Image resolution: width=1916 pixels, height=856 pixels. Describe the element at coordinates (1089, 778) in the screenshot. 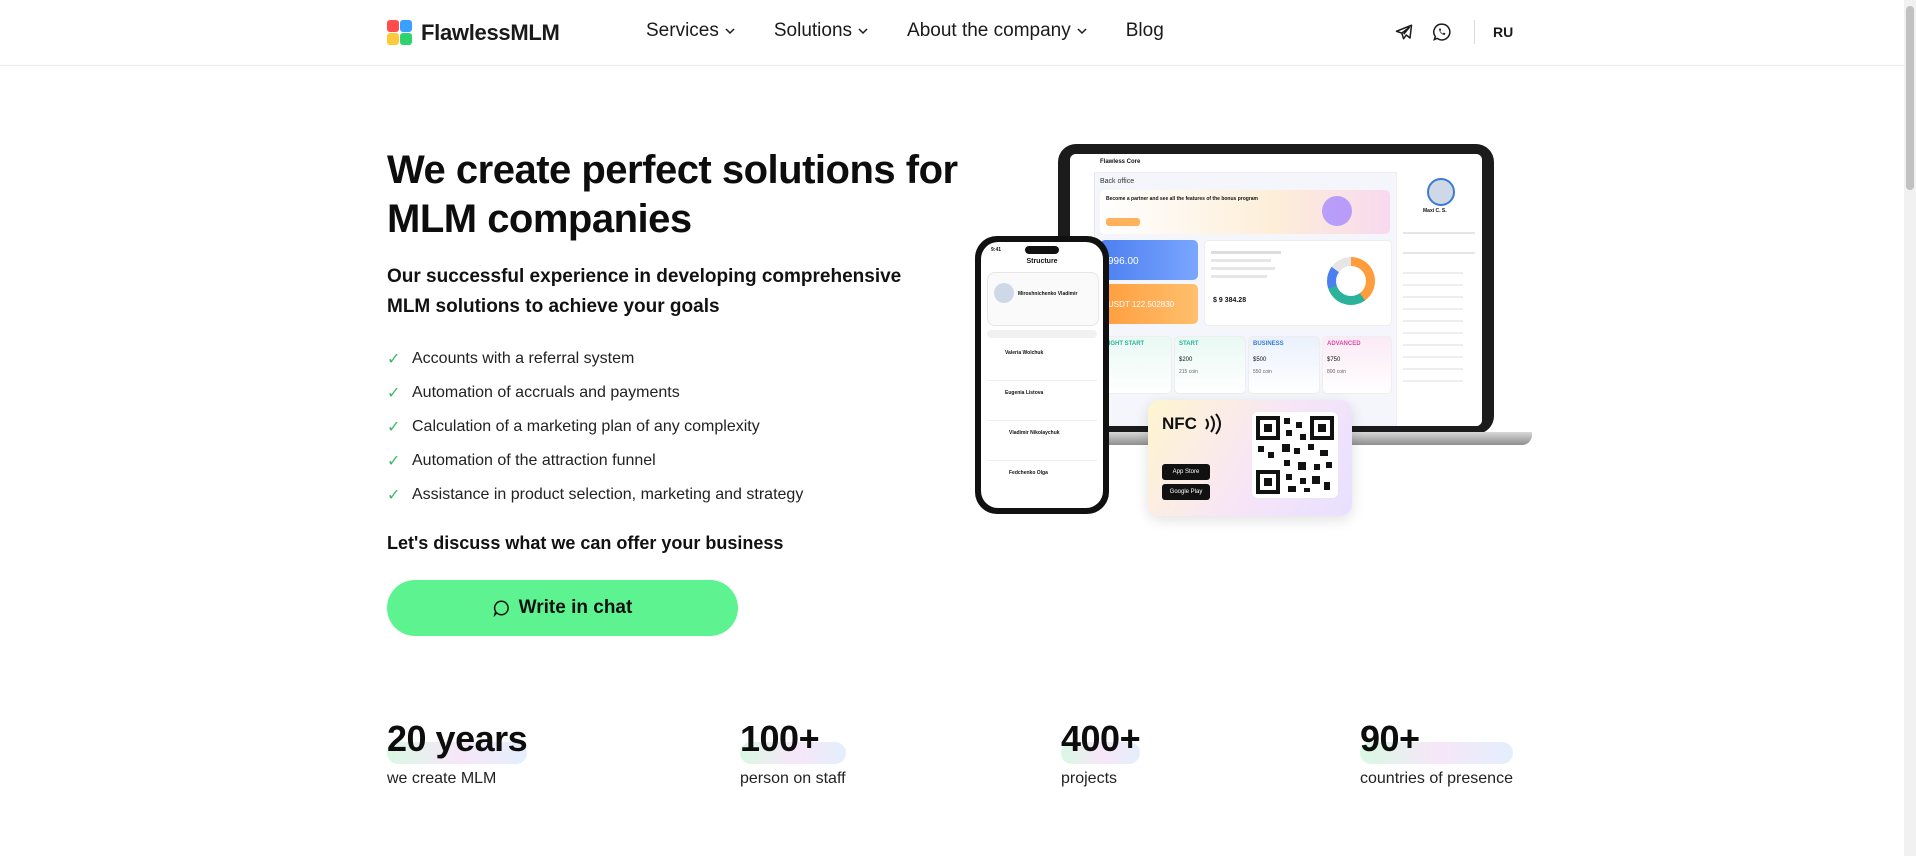

I see `stat-label: projects` at that location.